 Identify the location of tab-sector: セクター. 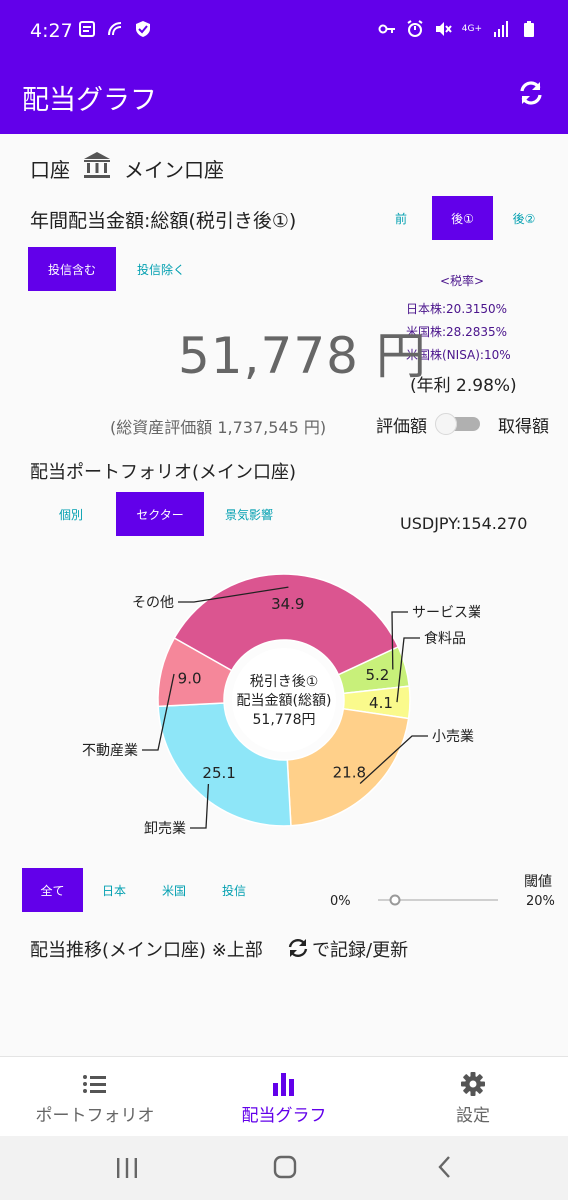
(160, 514).